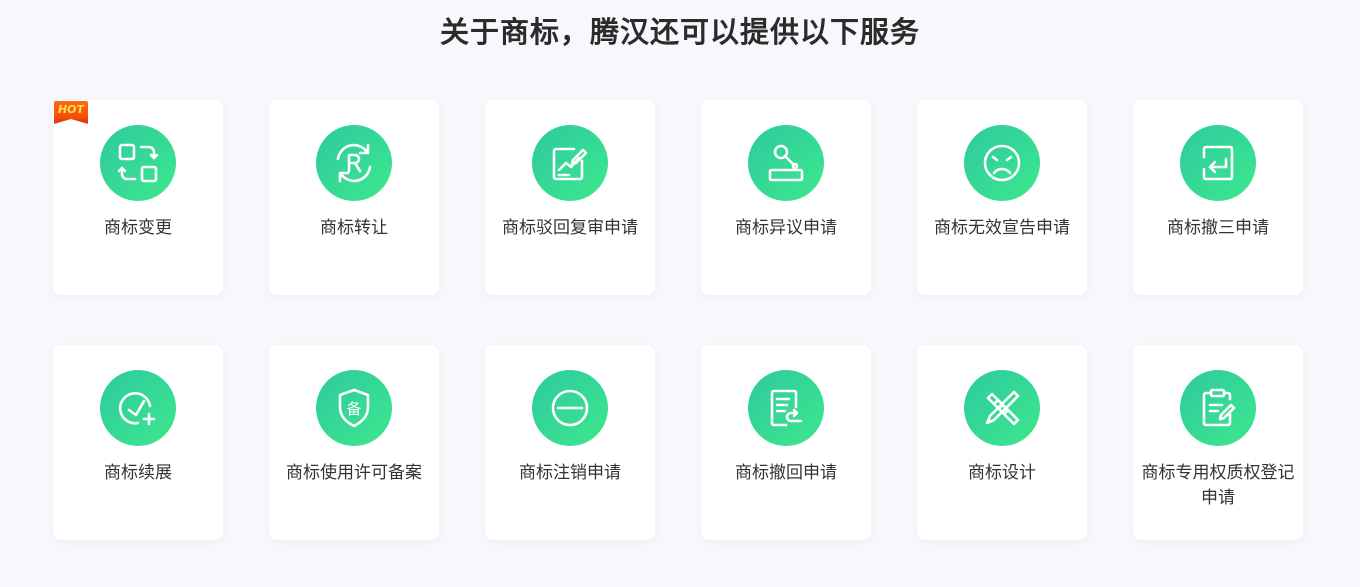 The width and height of the screenshot is (1360, 587). What do you see at coordinates (1218, 408) in the screenshot?
I see `clipboard-edit-icon` at bounding box center [1218, 408].